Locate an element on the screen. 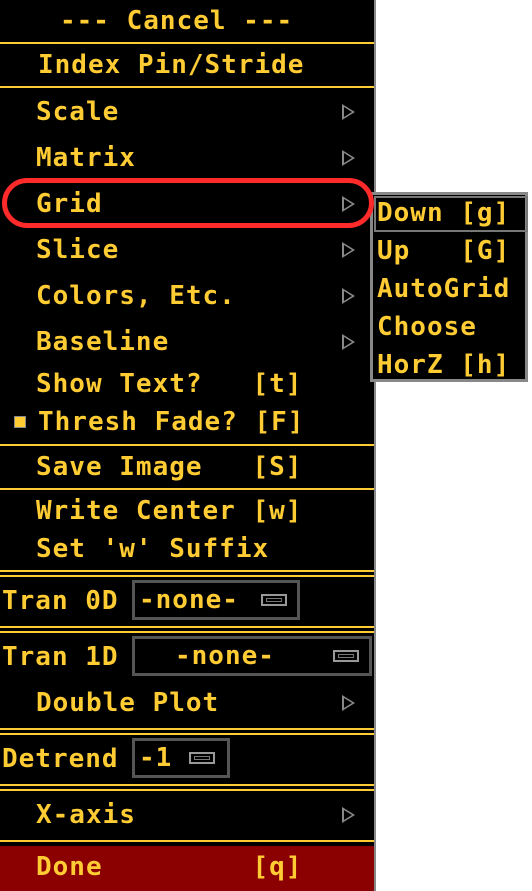  detrend-label: Detrend is located at coordinates (60, 759).